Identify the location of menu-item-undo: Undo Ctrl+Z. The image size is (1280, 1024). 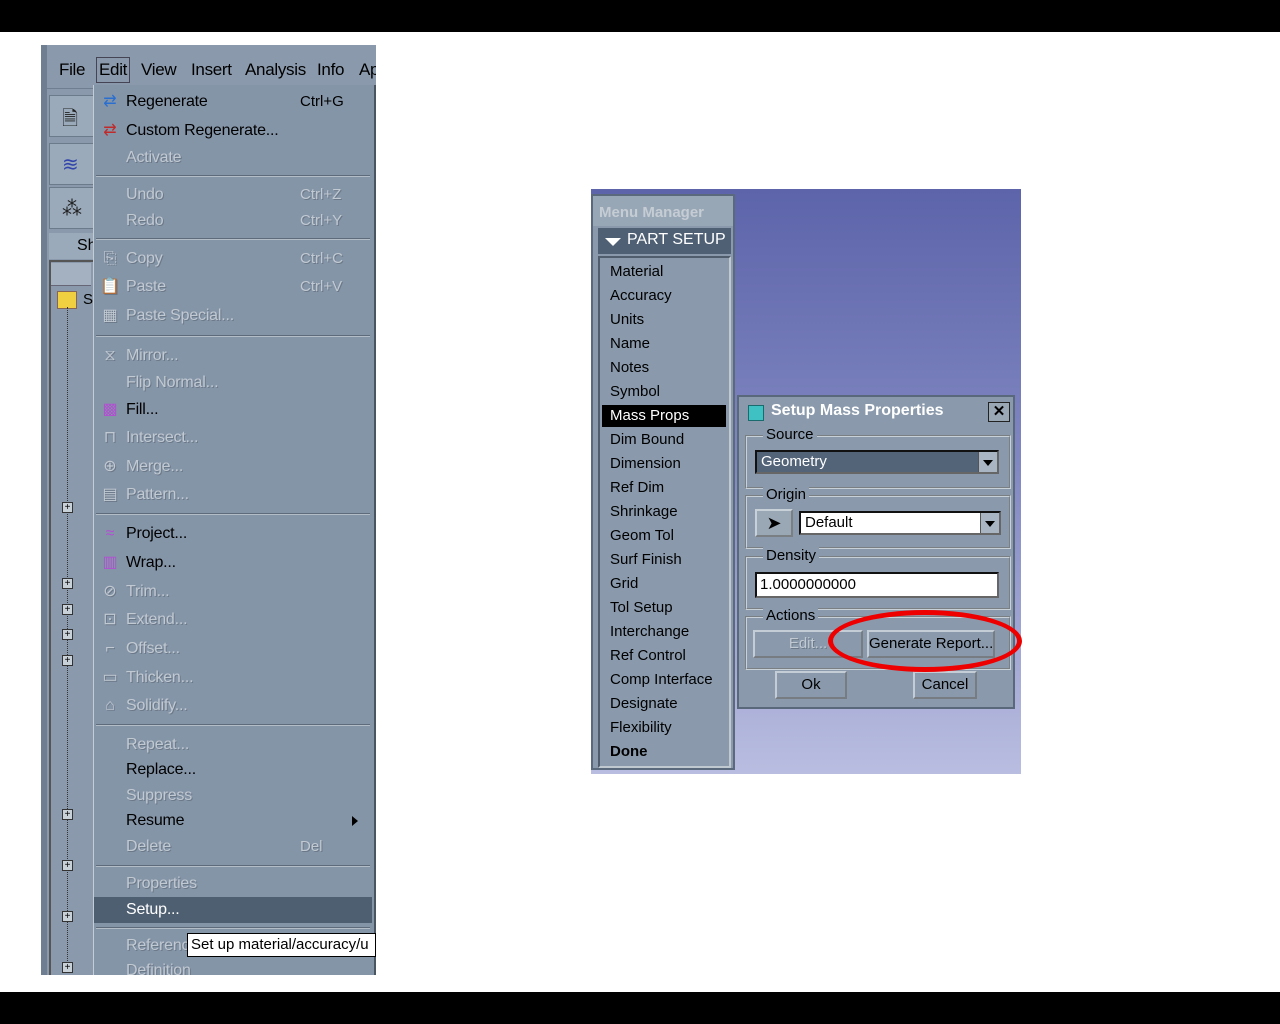
(233, 195).